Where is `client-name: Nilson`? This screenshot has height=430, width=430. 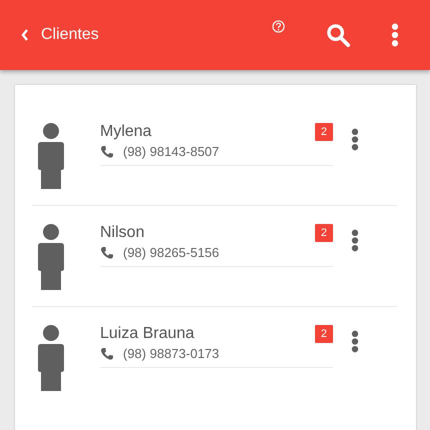 client-name: Nilson is located at coordinates (122, 233).